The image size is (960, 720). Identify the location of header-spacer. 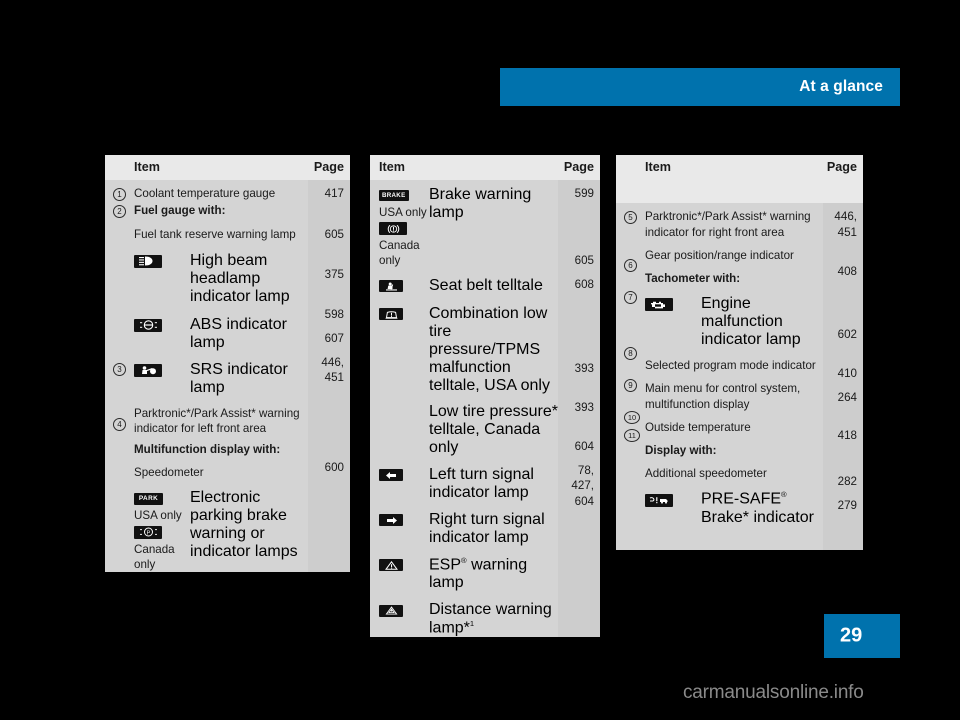
(123, 167).